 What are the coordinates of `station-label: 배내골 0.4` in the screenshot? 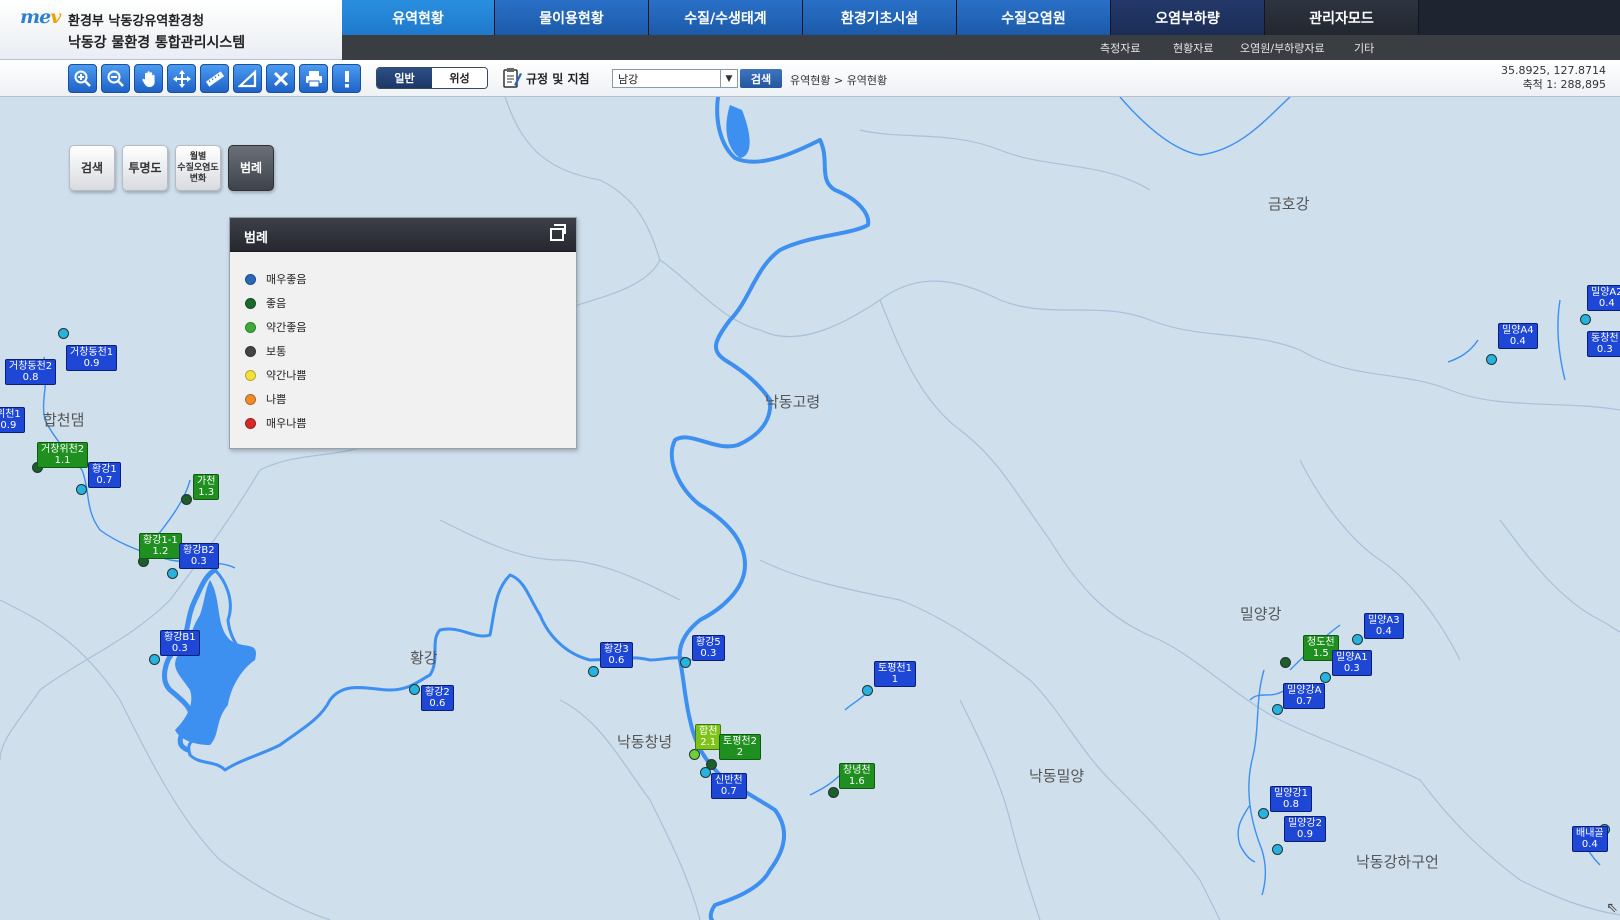 It's located at (1590, 839).